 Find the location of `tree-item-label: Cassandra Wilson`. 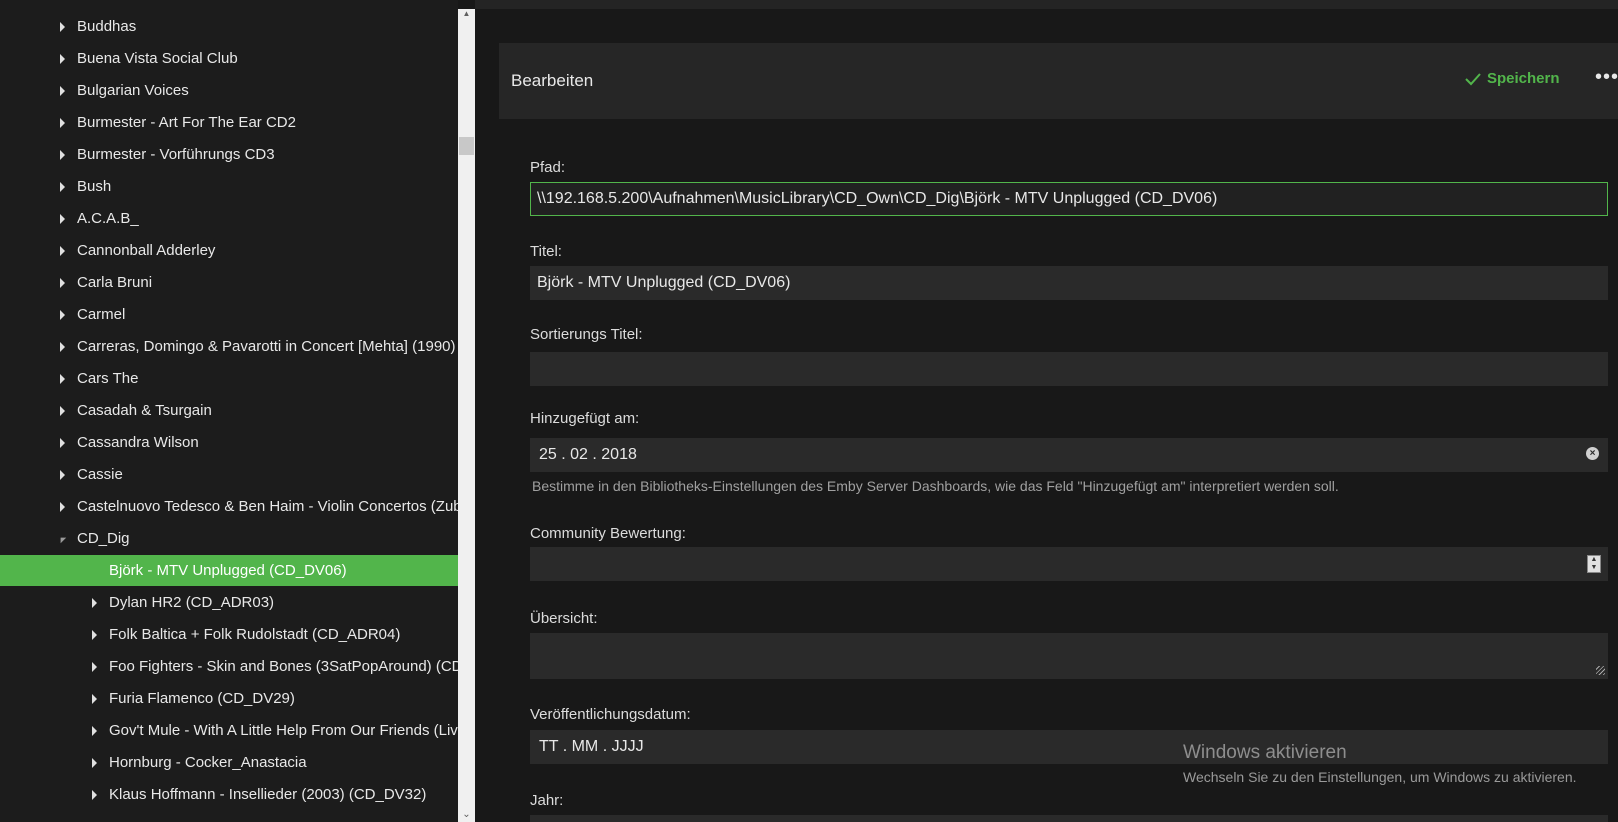

tree-item-label: Cassandra Wilson is located at coordinates (138, 442).